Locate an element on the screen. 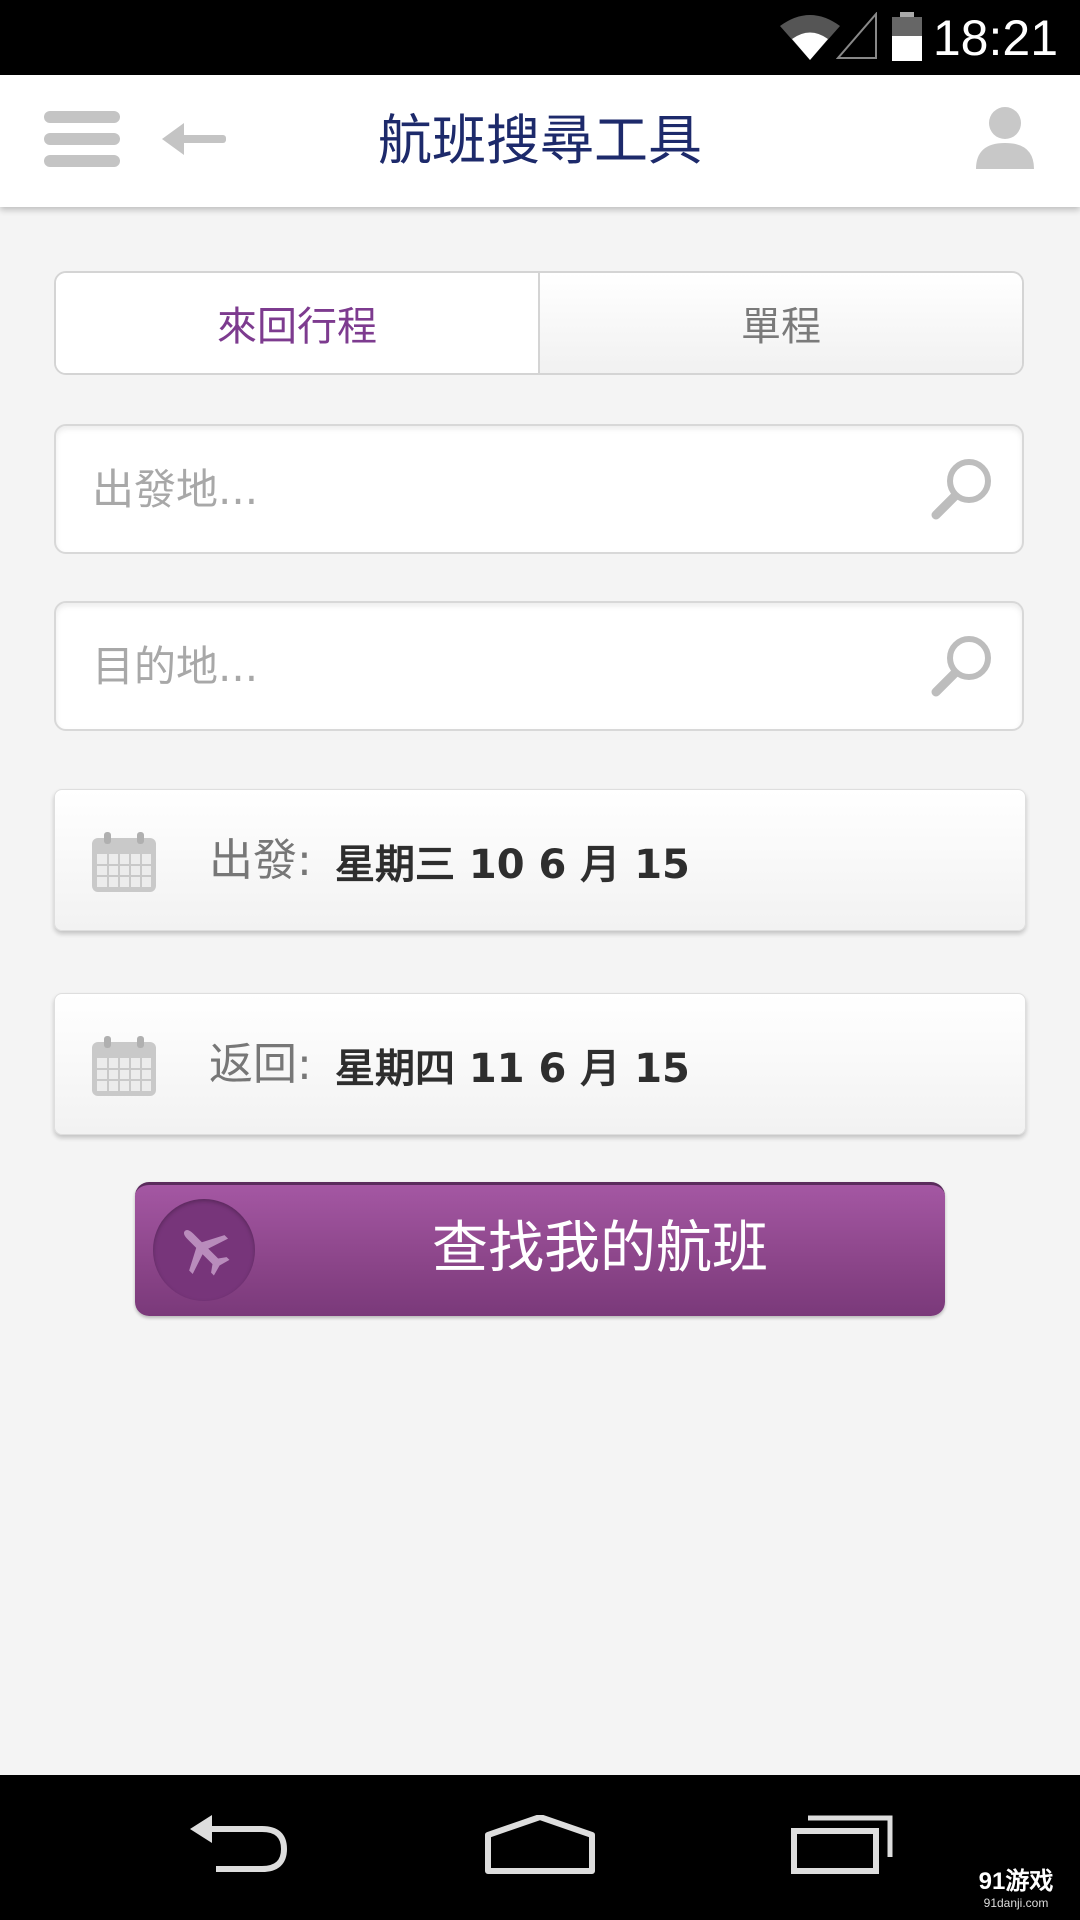  nav-recents-icon is located at coordinates (842, 1844).